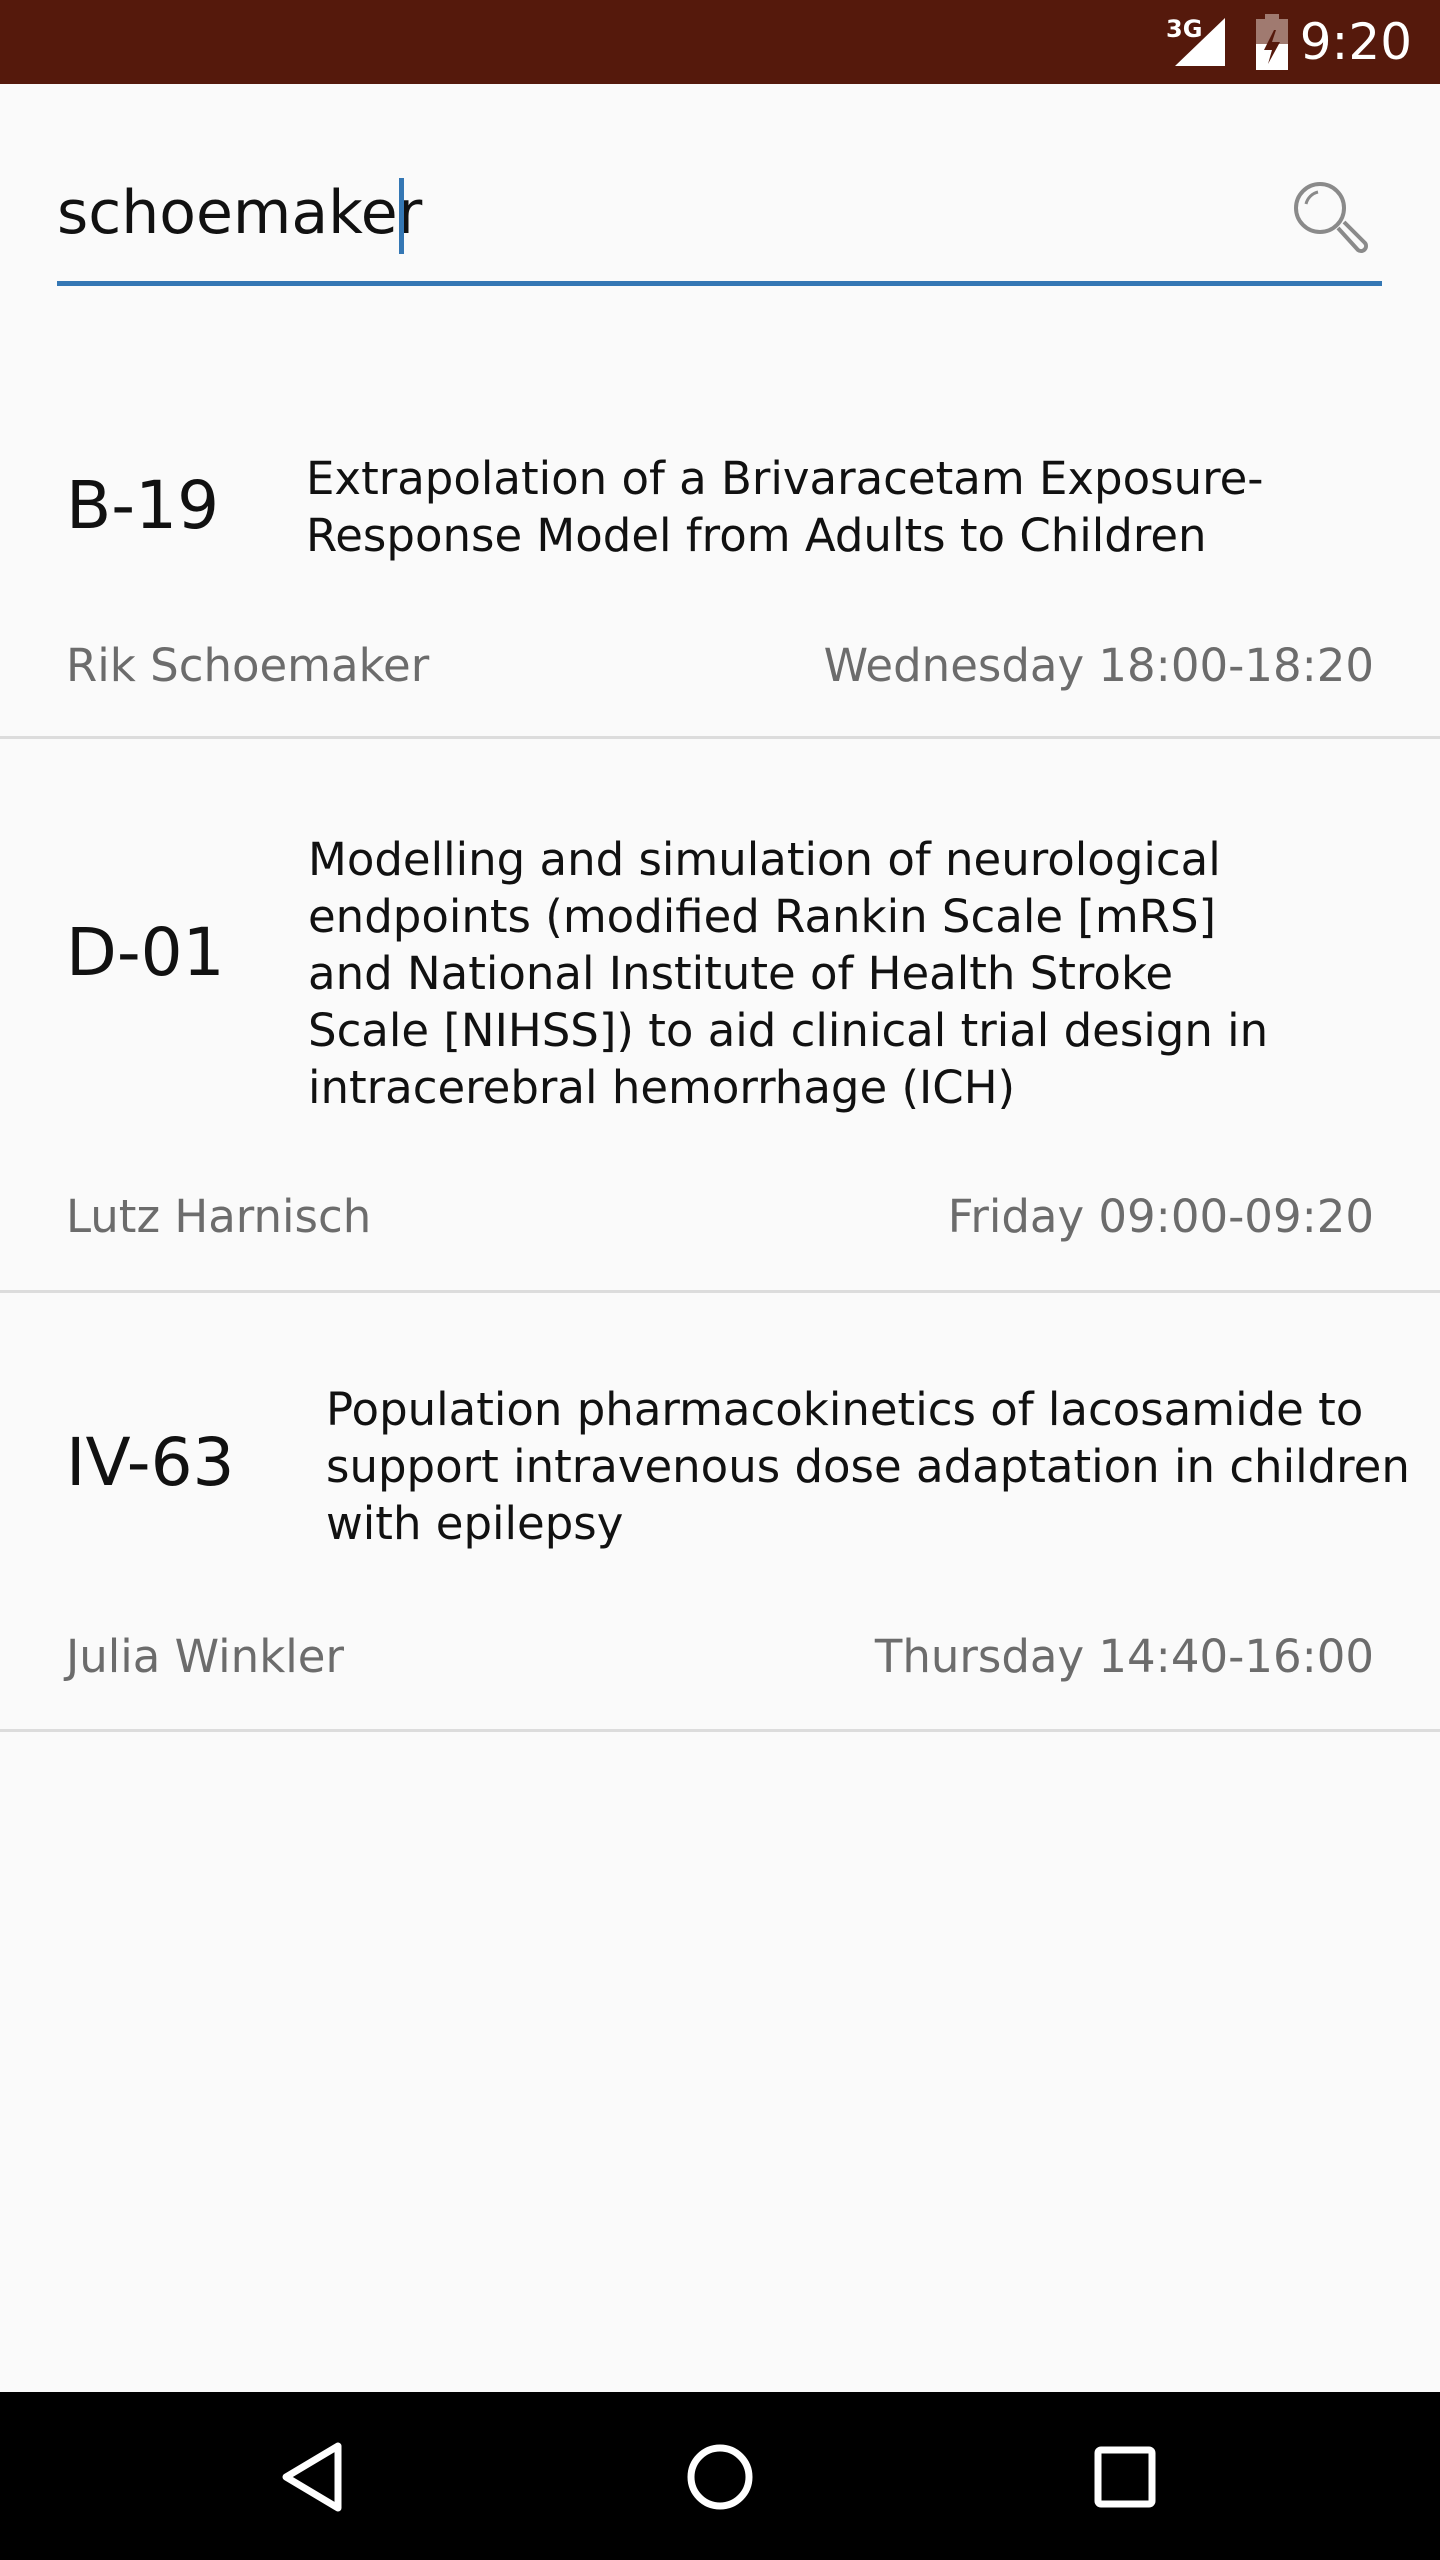  I want to click on result-time: Thursday 14:40-16:00, so click(1124, 1656).